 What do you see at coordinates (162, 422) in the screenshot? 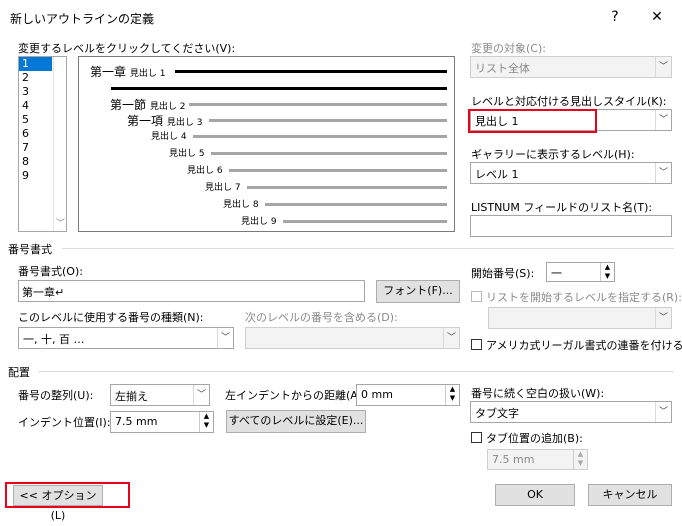
I see `tab-position-spinner: 7.5 mm ▲ ▼` at bounding box center [162, 422].